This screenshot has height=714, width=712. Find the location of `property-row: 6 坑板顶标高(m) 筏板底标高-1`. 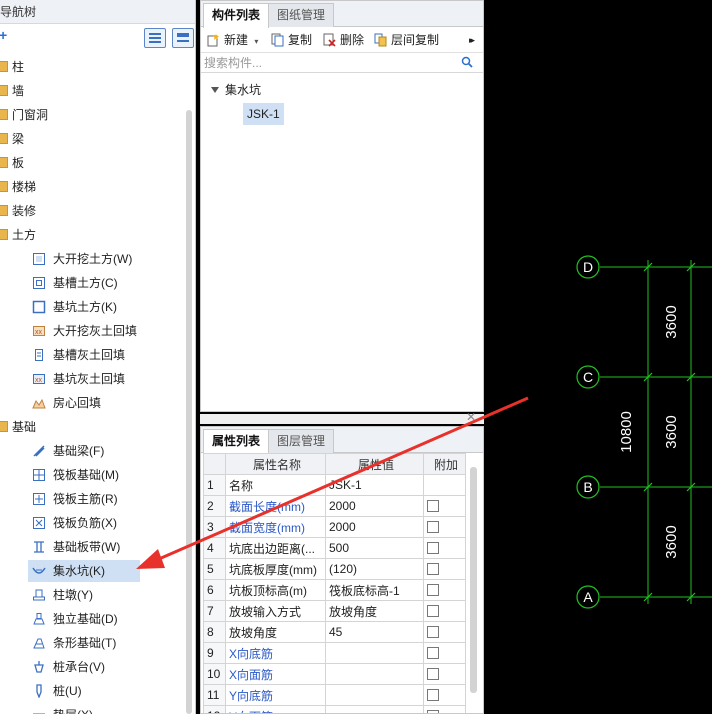

property-row: 6 坑板顶标高(m) 筏板底标高-1 is located at coordinates (334, 590).